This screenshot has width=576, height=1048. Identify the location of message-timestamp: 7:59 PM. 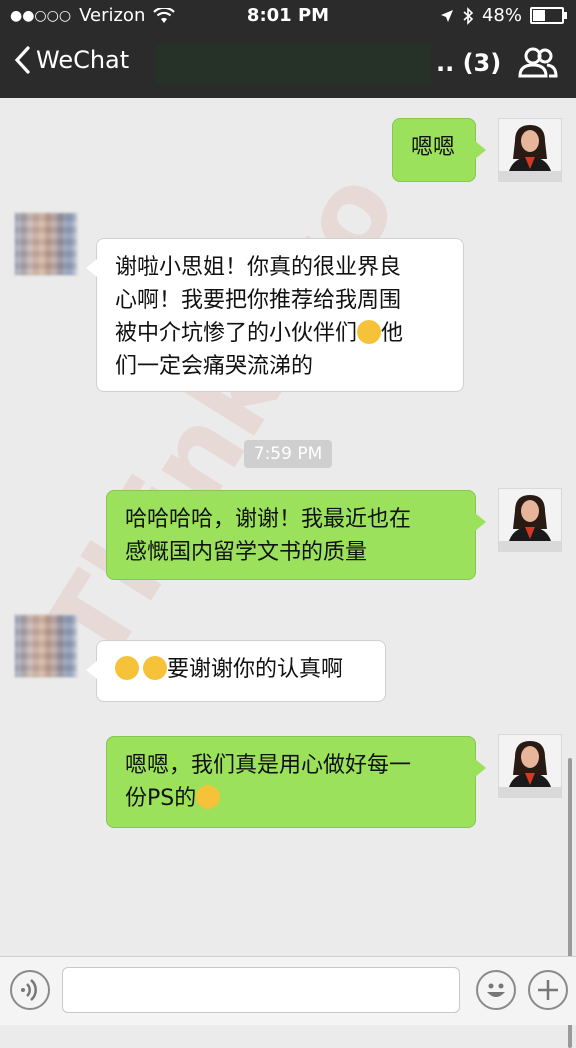
(288, 454).